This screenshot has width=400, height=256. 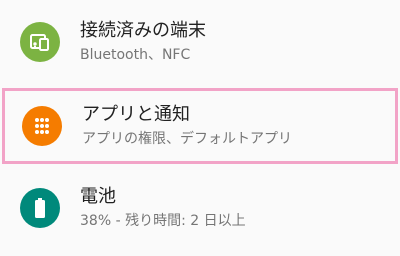 What do you see at coordinates (187, 139) in the screenshot?
I see `settings-item-subtitle: アプリの権限、デフォルトアプリ` at bounding box center [187, 139].